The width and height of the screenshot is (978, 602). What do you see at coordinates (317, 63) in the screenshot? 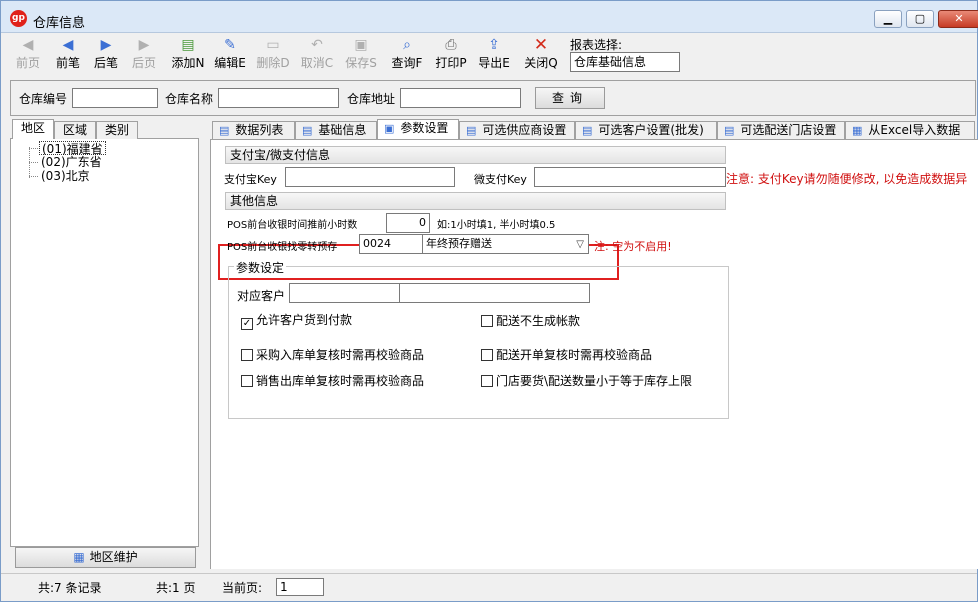
I see `cancel-label: 取消C` at bounding box center [317, 63].